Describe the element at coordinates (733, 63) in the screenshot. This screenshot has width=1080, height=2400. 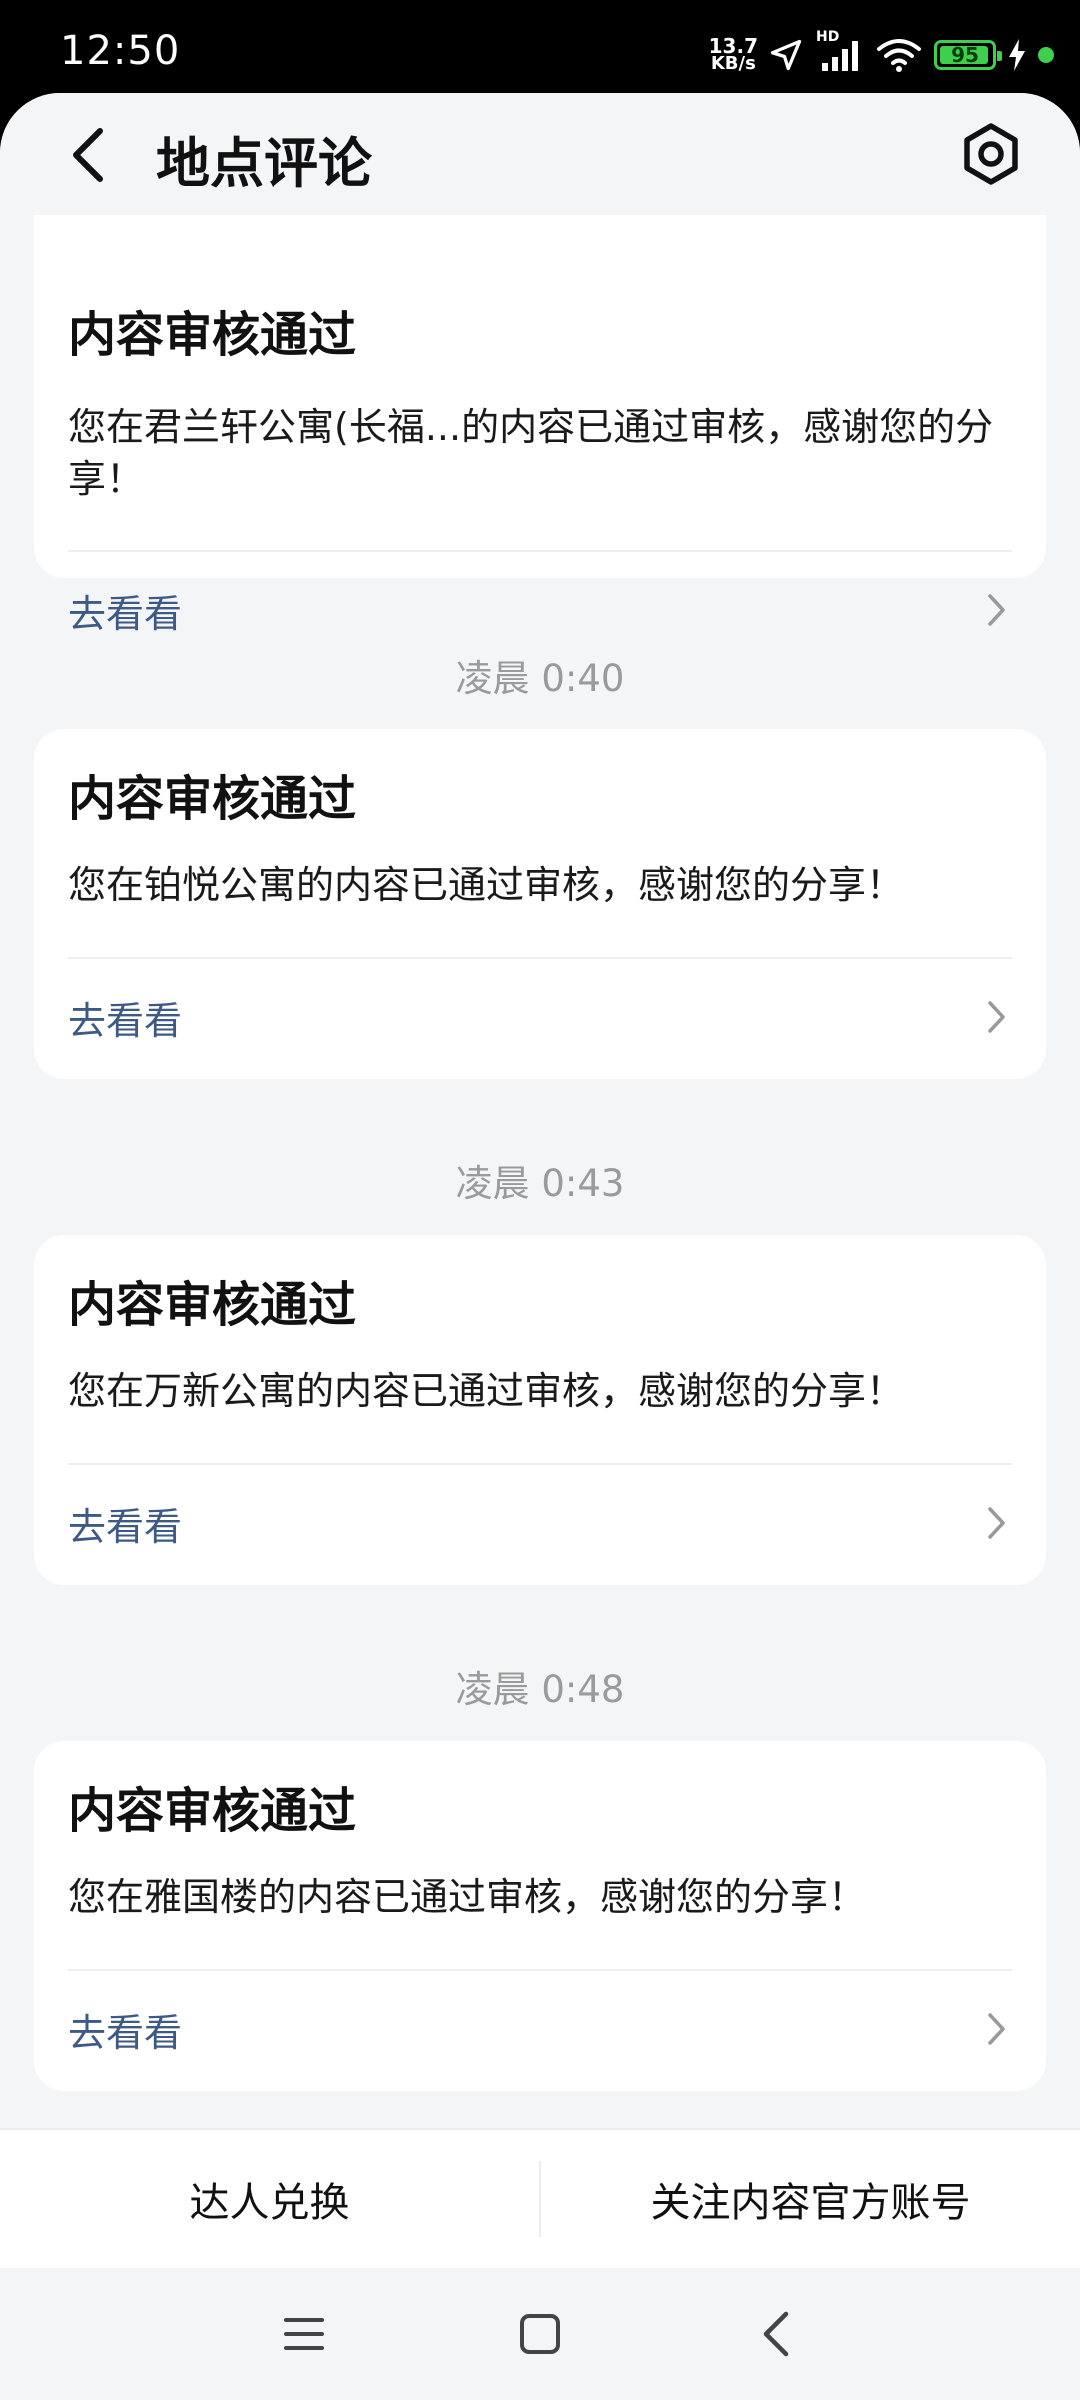
I see `network-speed-unit: KB/s` at that location.